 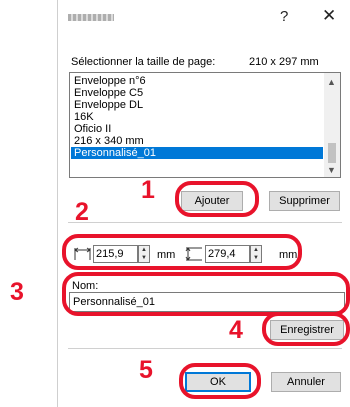 I want to click on list-item: Enveloppe n°6, so click(x=197, y=81).